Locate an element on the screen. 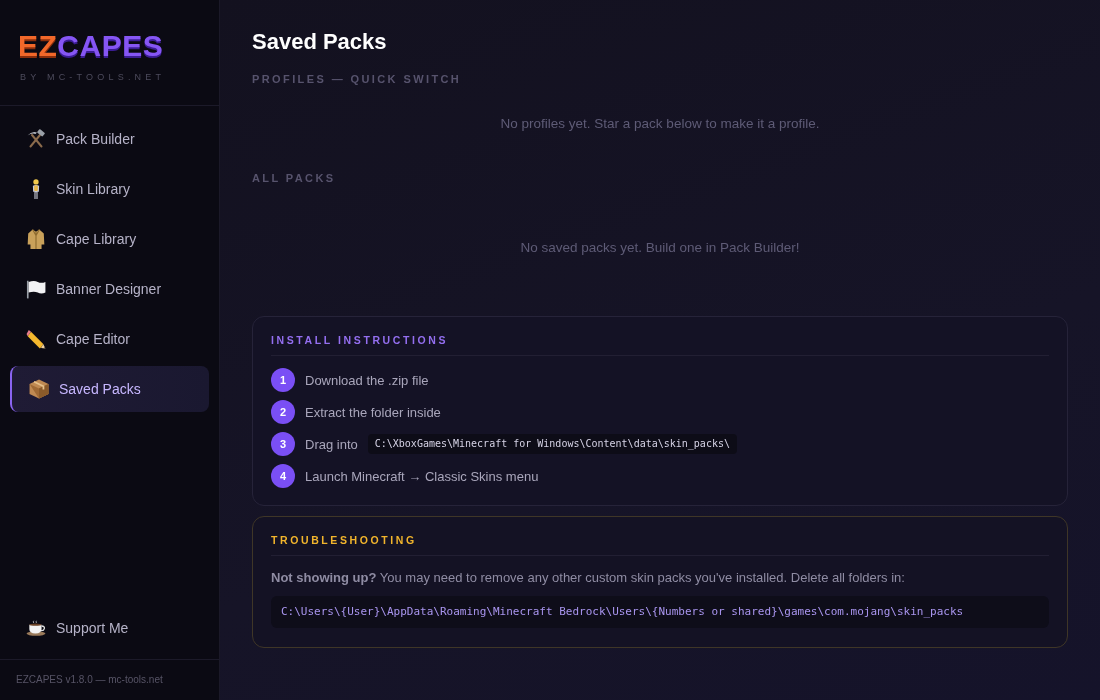 This screenshot has height=700, width=1100. empty-message: No profiles yet. Star a pack below to make it a profile. is located at coordinates (660, 124).